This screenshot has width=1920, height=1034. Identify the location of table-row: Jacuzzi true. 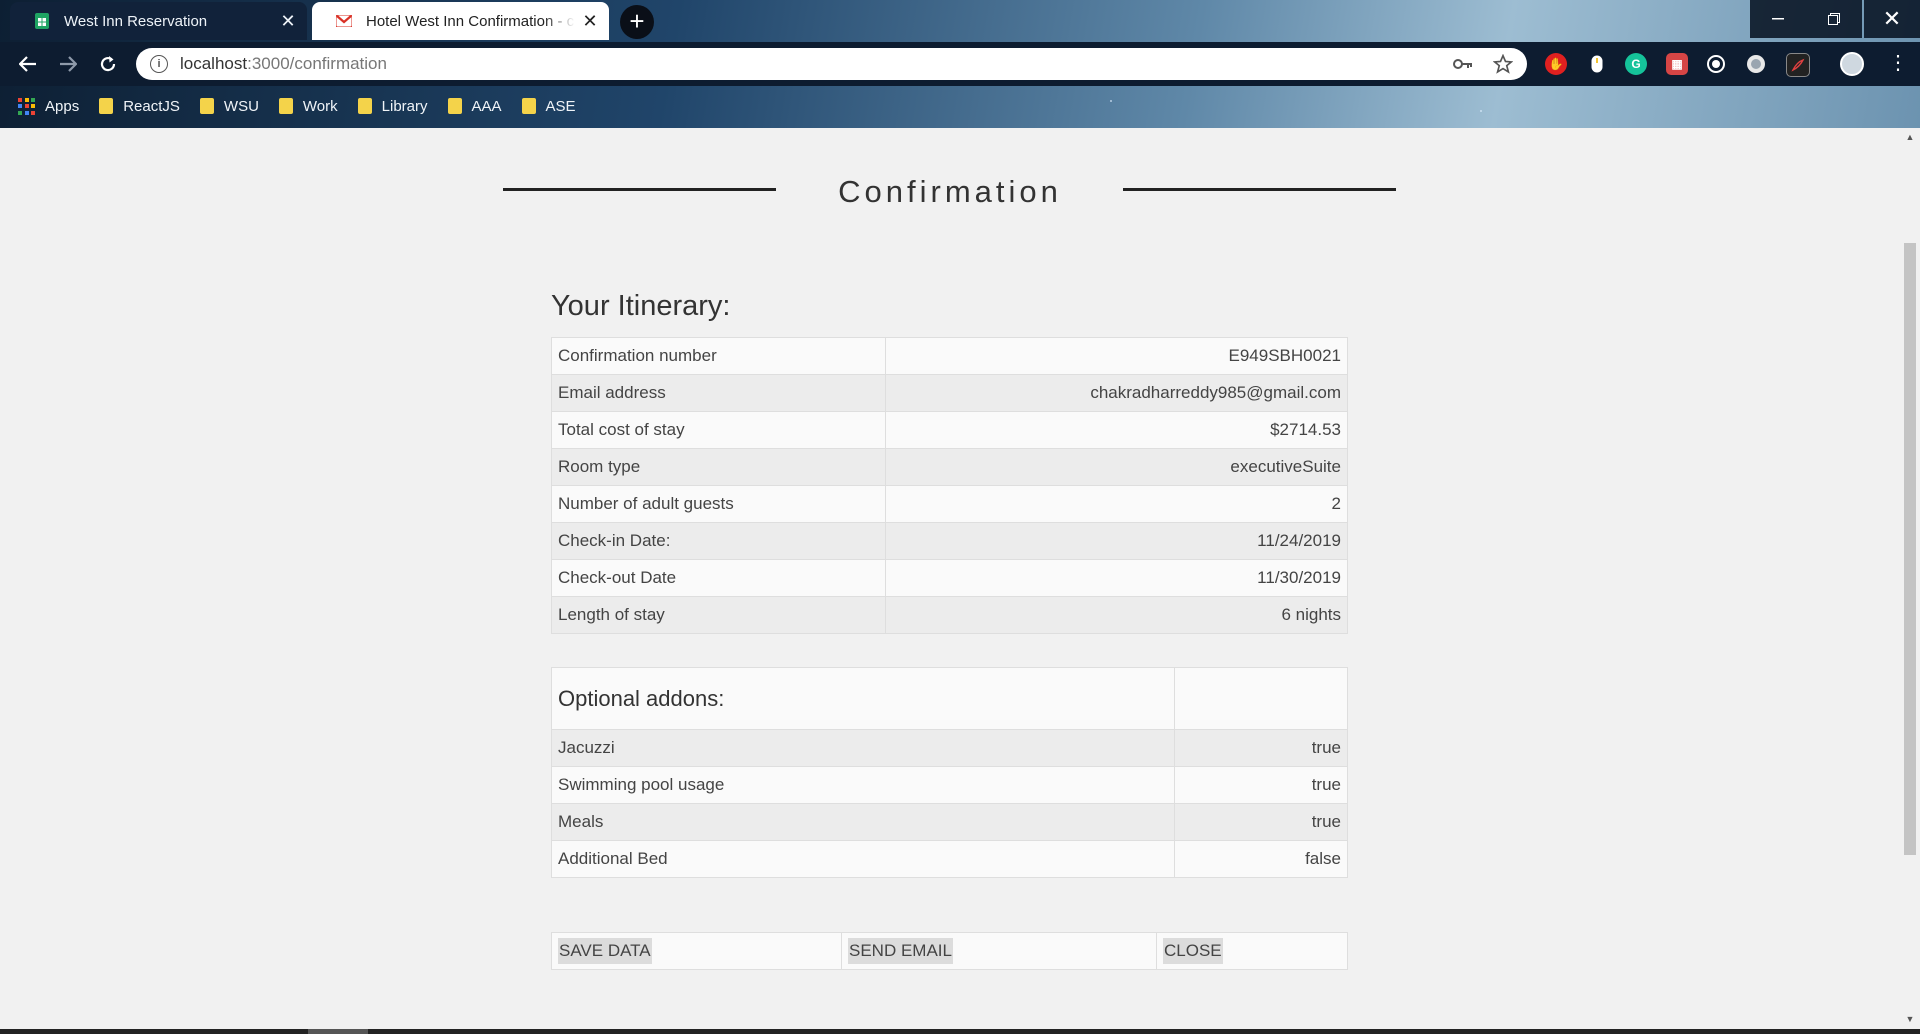
(949, 748).